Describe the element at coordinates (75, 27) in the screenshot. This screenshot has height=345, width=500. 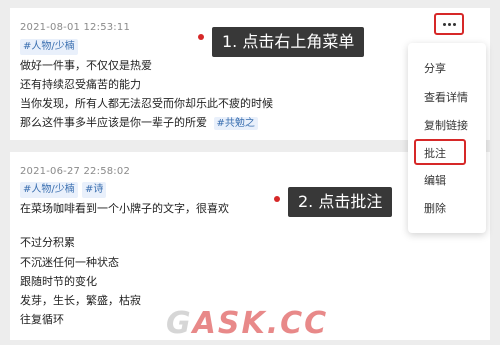
I see `memo-timestamp: 2021-08-01 12:53:11` at that location.